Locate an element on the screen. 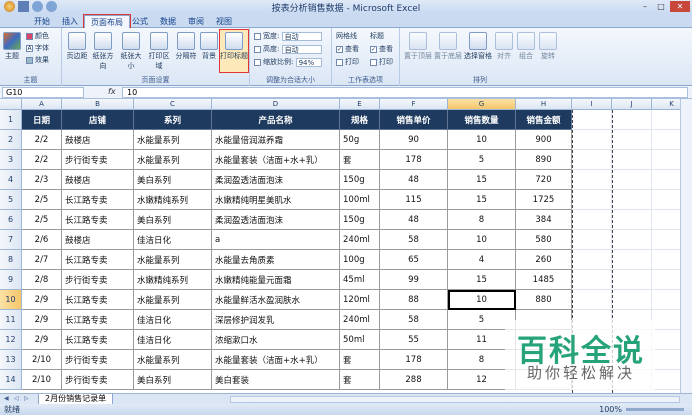 The image size is (692, 415). tab-formulas: 公式 is located at coordinates (140, 21).